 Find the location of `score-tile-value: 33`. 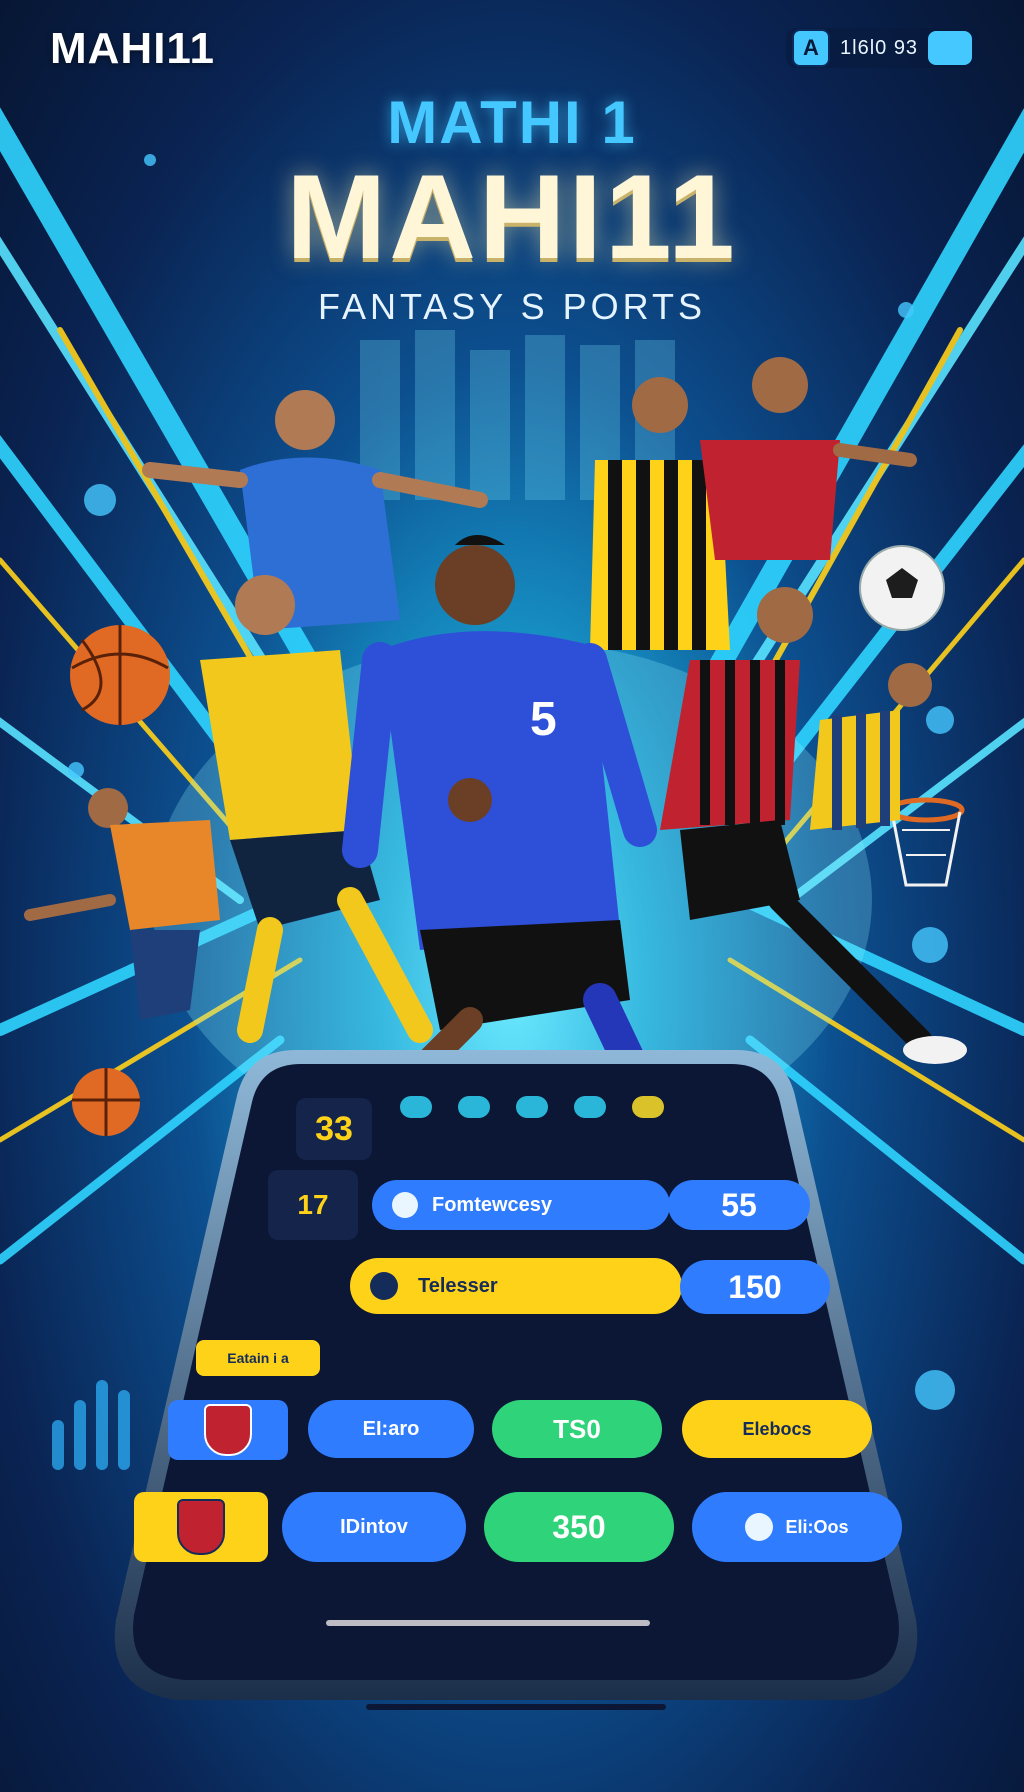

score-tile-value: 33 is located at coordinates (334, 1128).